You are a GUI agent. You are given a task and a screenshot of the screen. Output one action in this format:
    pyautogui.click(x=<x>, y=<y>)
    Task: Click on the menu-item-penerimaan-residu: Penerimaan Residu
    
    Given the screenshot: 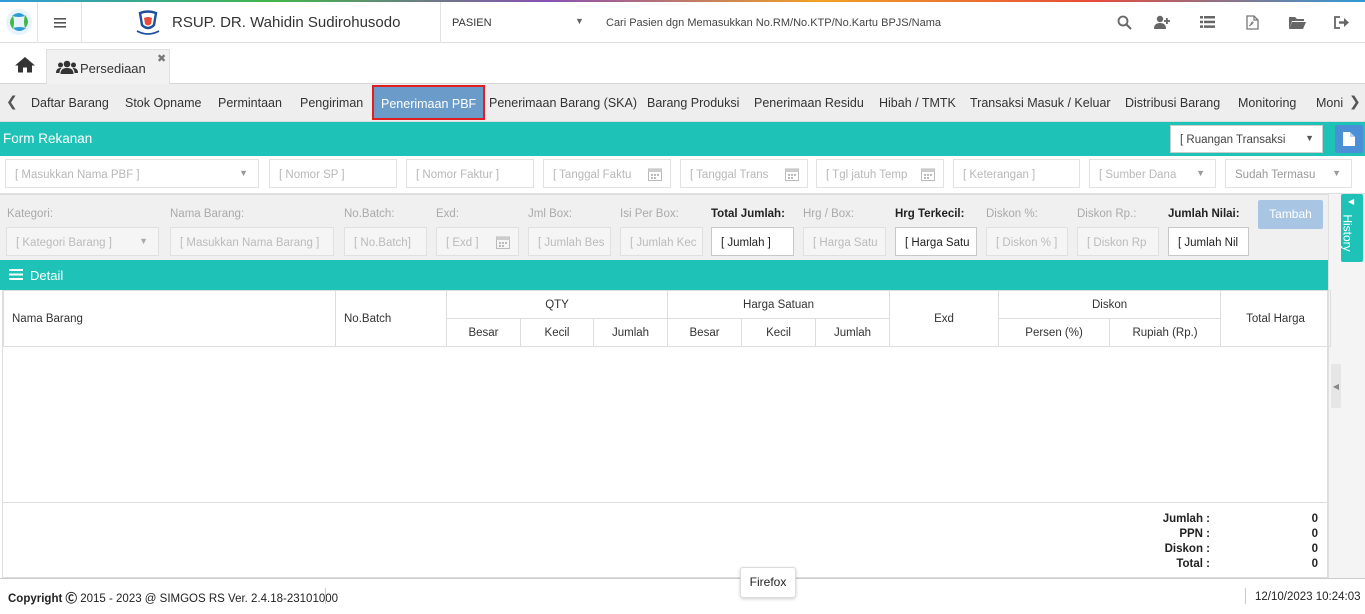 What is the action you would take?
    pyautogui.click(x=809, y=103)
    